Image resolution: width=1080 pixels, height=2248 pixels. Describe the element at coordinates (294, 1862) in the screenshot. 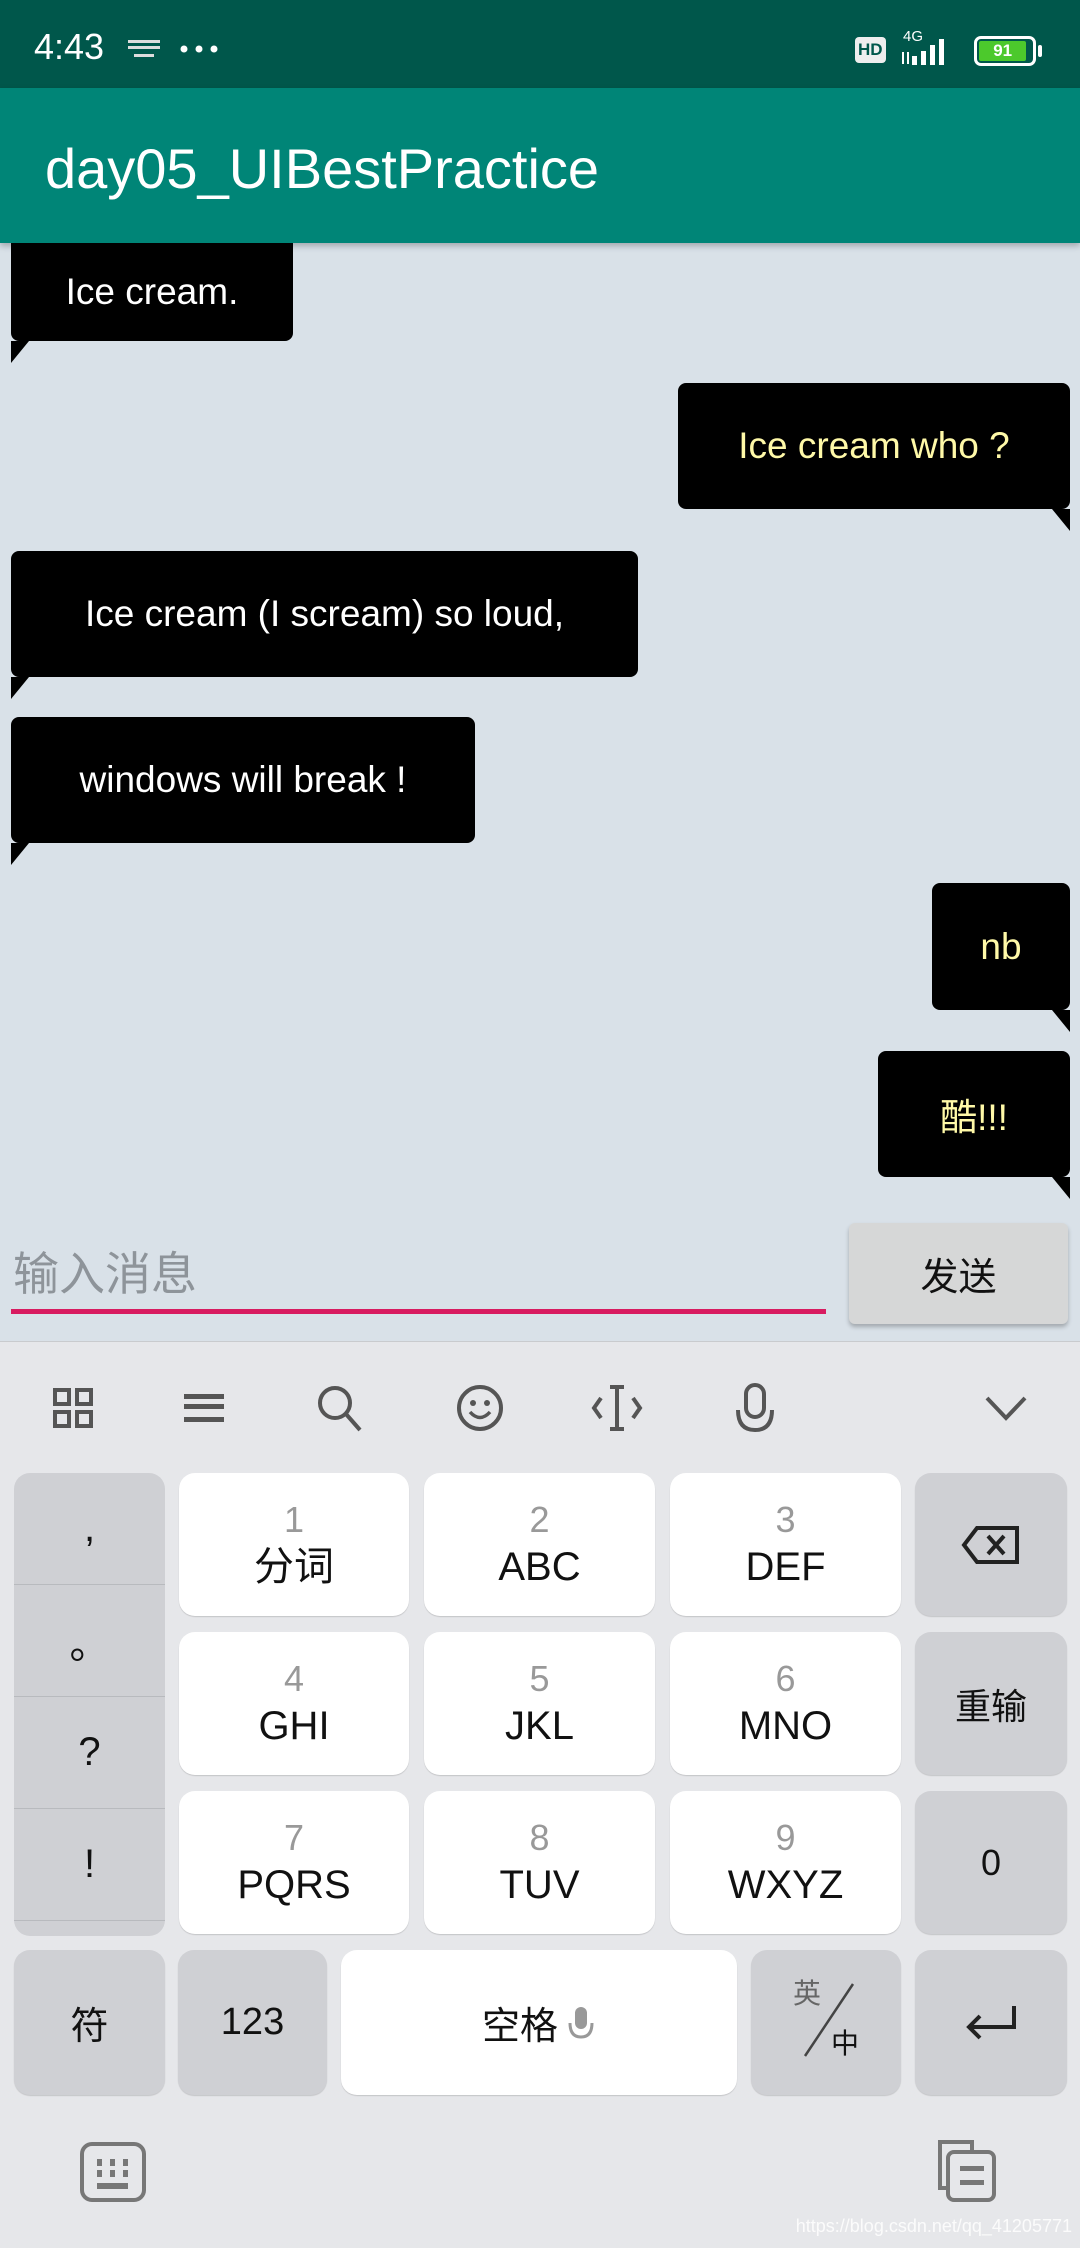

I see `key-7: 7 PQRS` at that location.